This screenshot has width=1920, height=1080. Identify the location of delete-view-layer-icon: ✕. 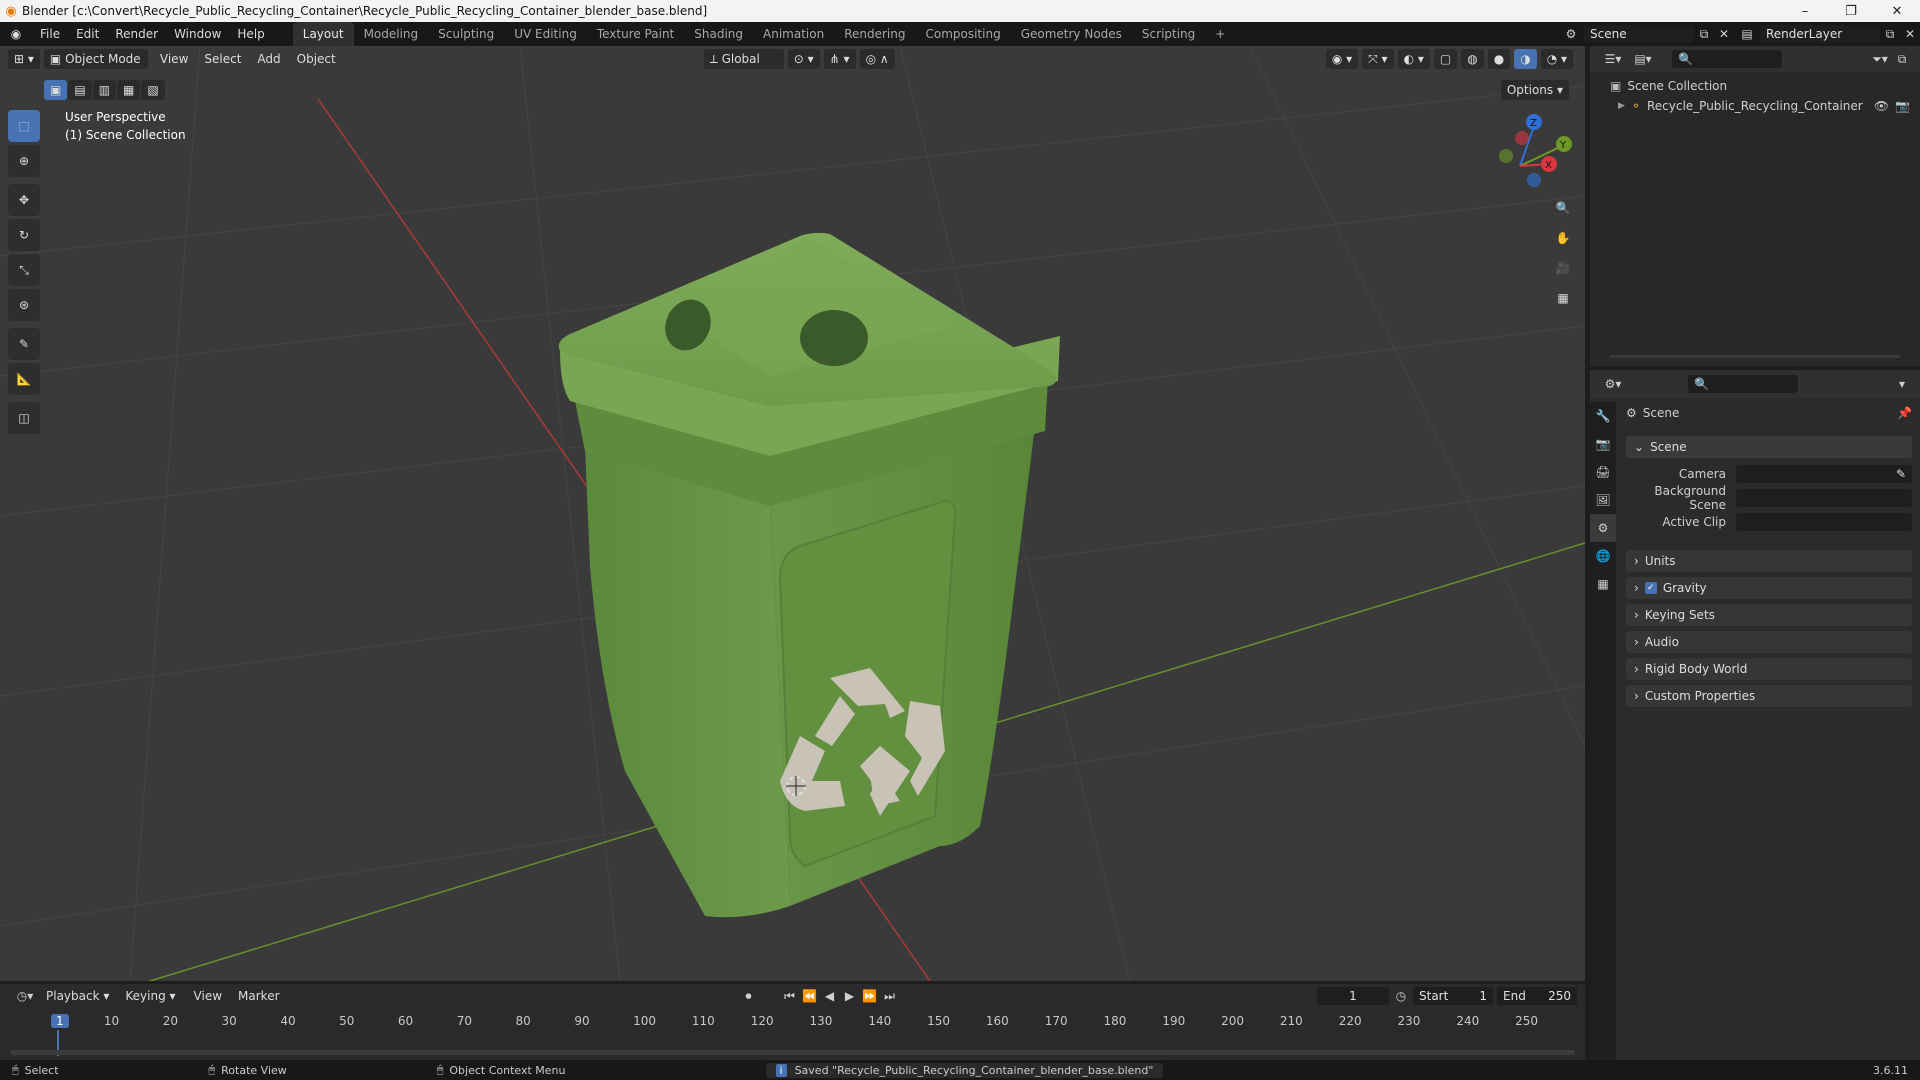
(1910, 34).